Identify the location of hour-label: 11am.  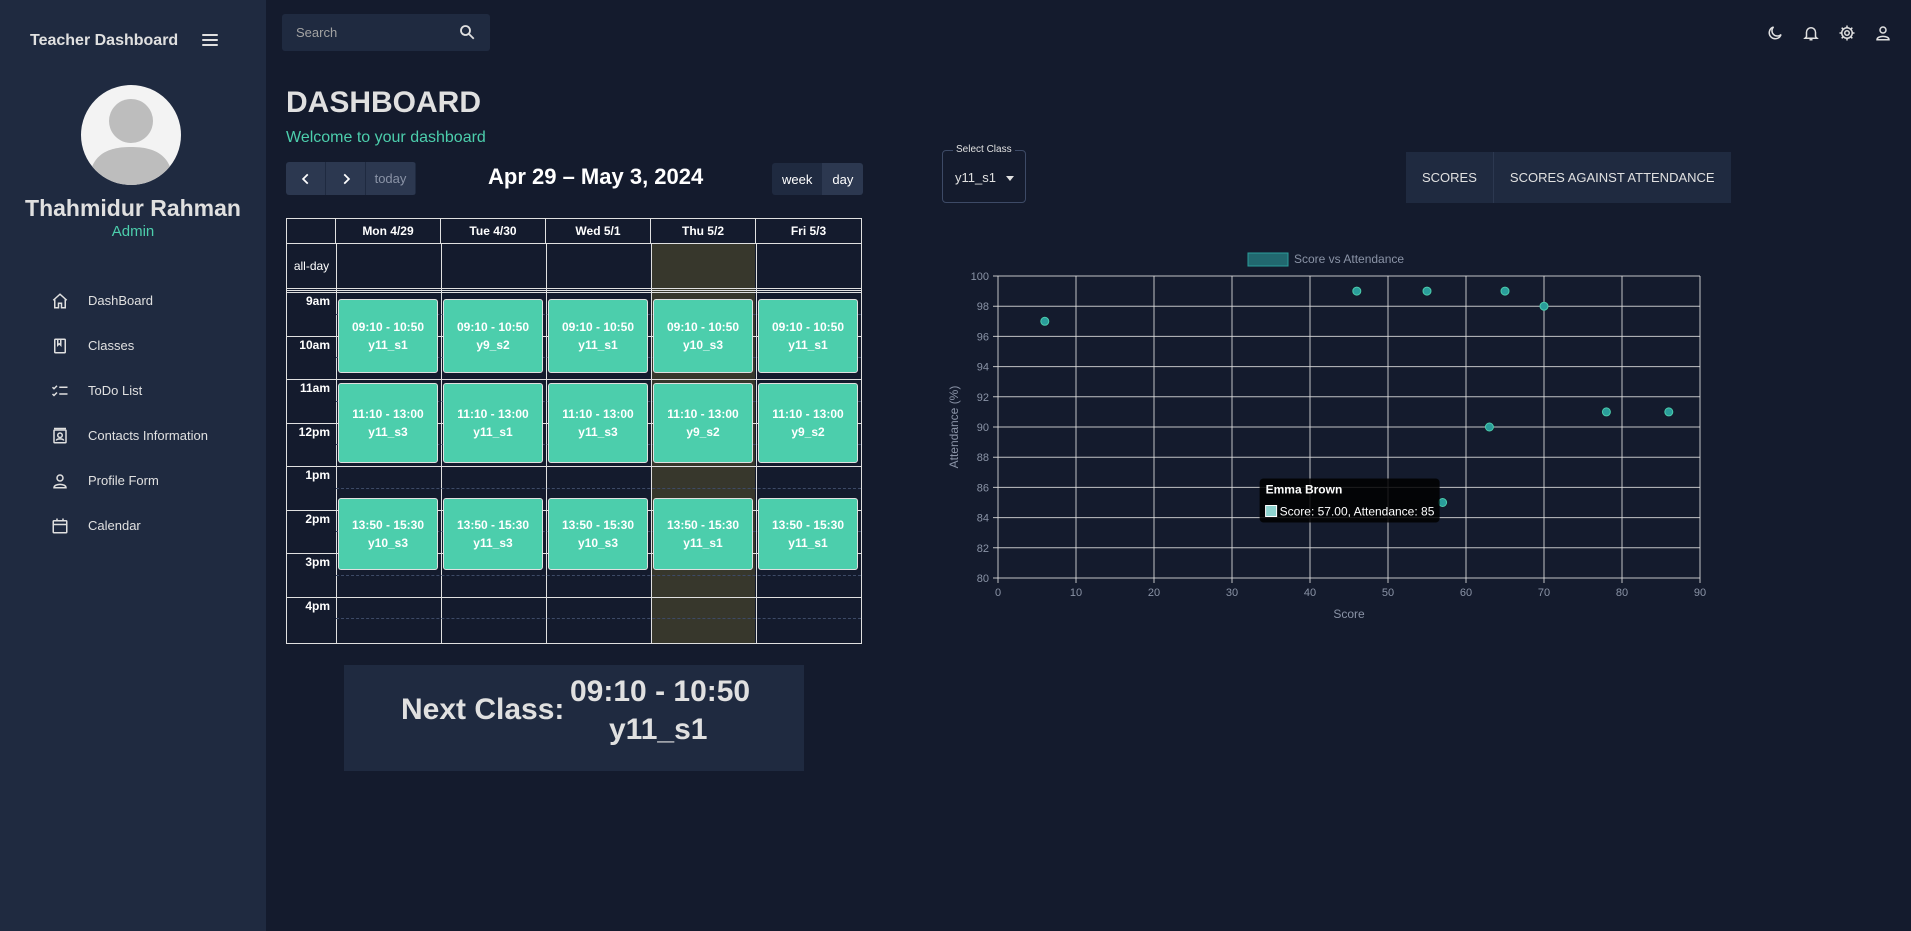
(314, 388).